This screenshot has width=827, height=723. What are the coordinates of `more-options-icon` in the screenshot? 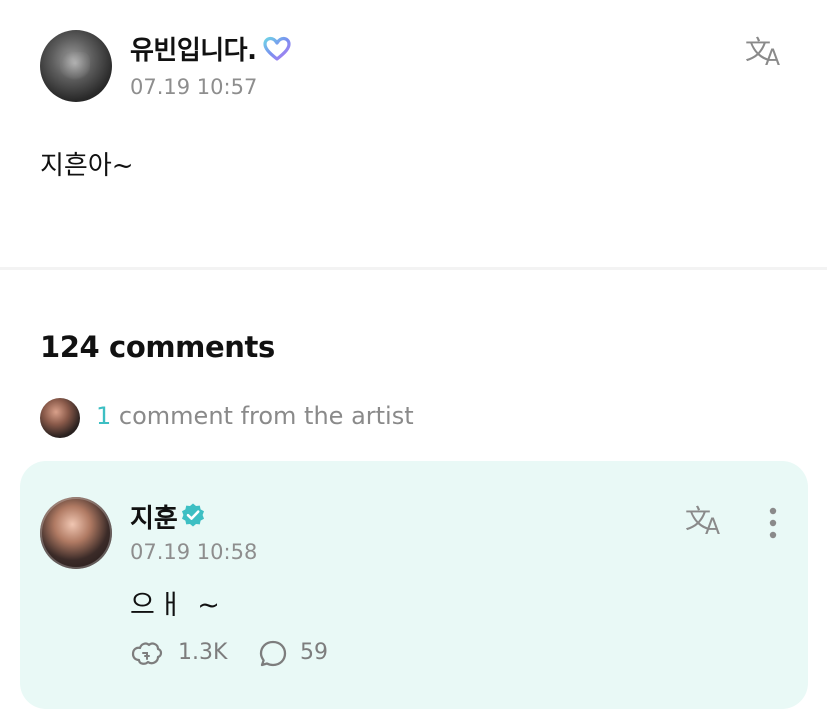 It's located at (773, 523).